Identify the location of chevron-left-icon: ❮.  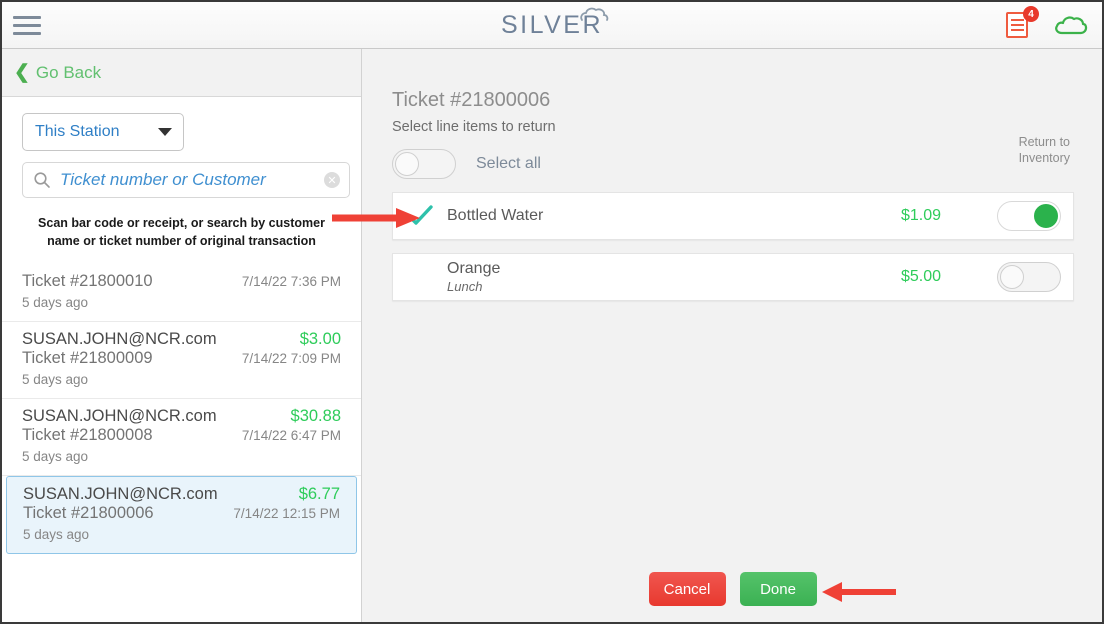
(22, 72).